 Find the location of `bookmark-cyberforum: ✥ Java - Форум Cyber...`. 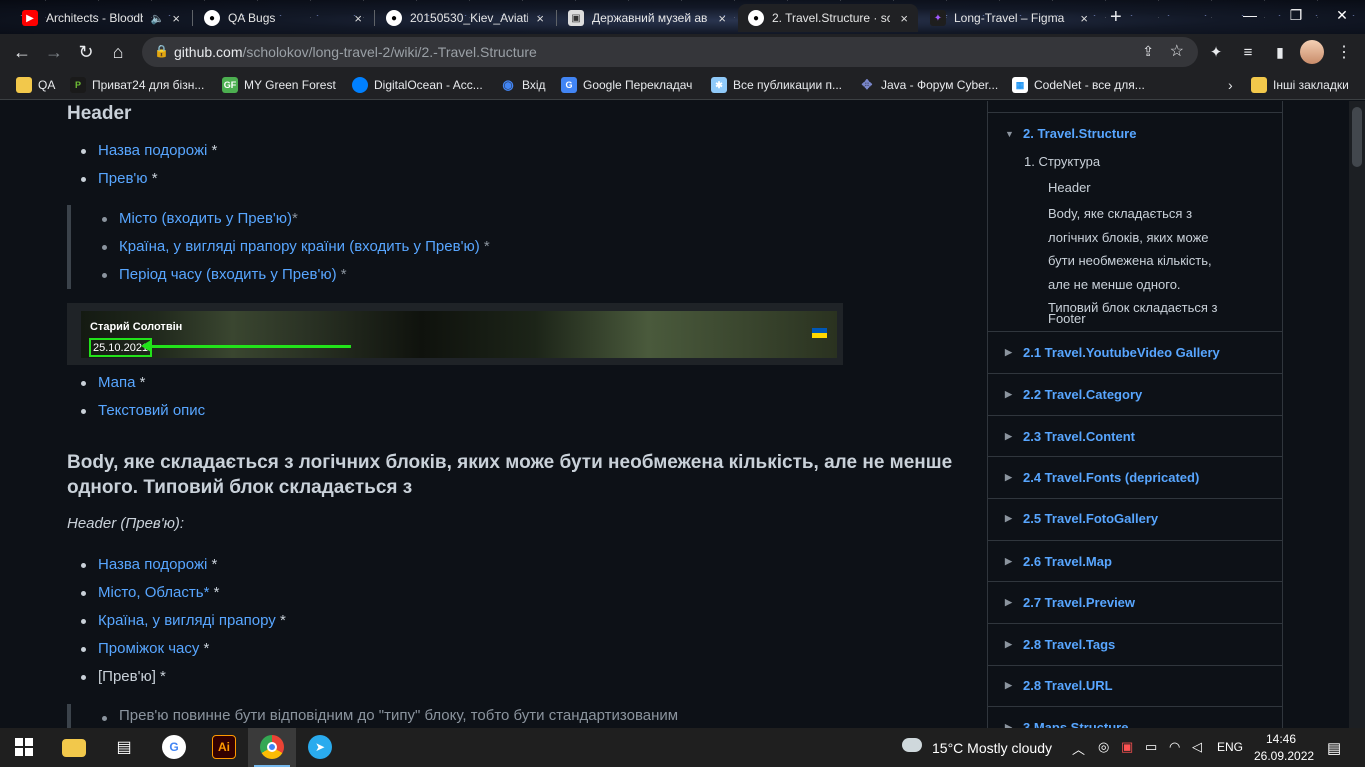

bookmark-cyberforum: ✥ Java - Форум Cyber... is located at coordinates (929, 85).